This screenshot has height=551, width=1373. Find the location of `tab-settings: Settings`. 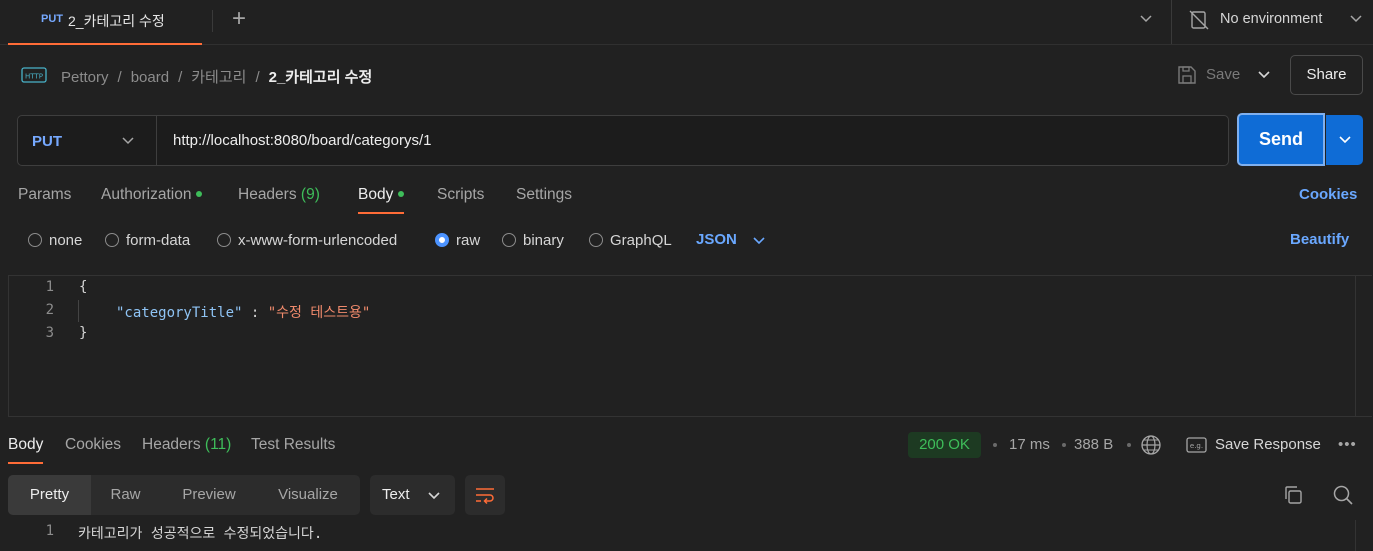

tab-settings: Settings is located at coordinates (544, 200).